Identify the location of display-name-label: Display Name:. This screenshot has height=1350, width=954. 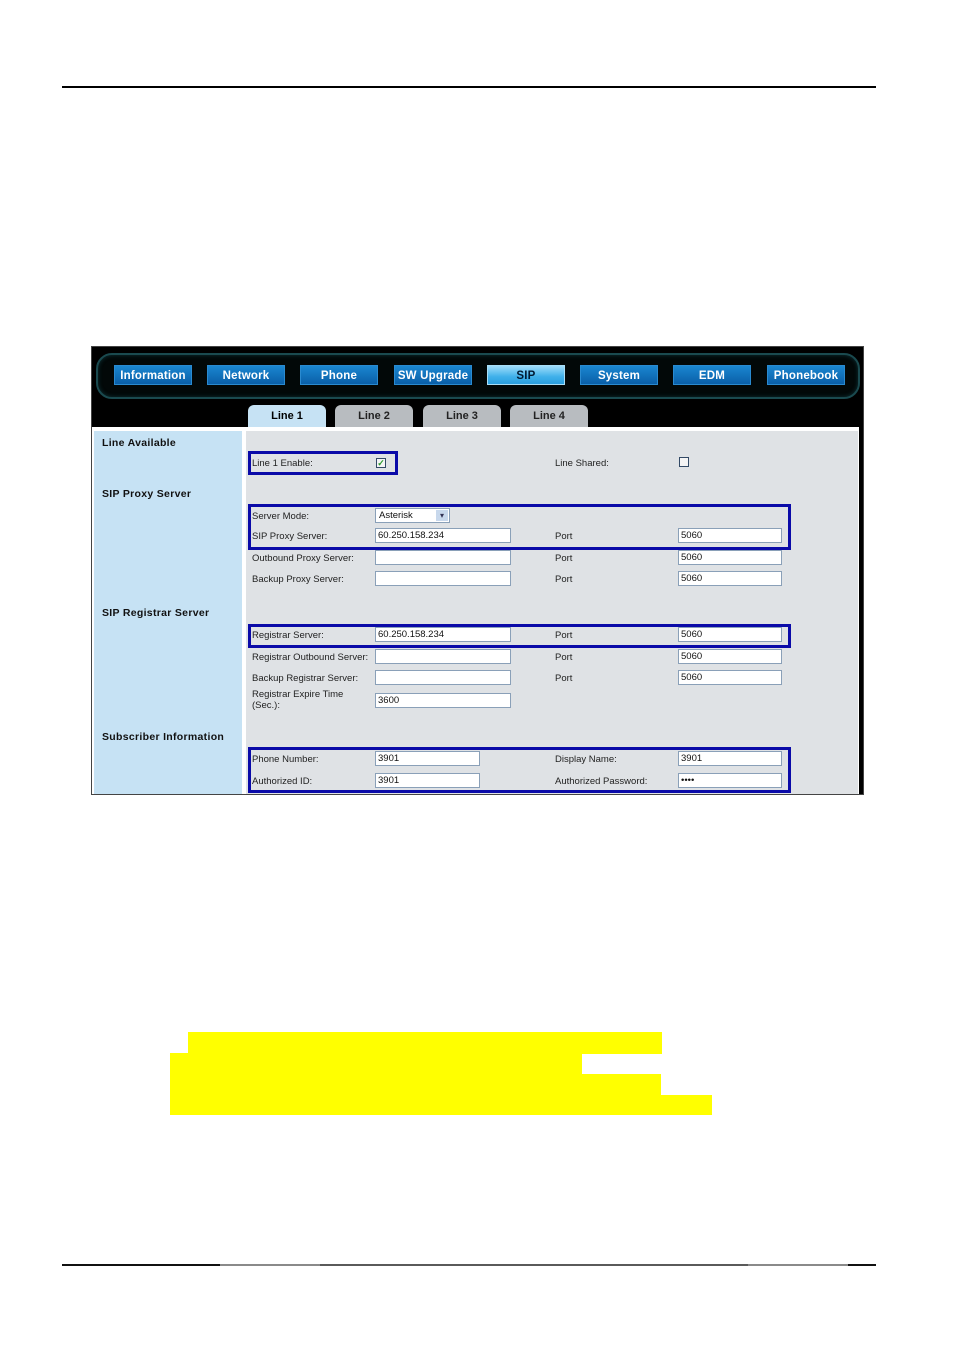
(586, 759).